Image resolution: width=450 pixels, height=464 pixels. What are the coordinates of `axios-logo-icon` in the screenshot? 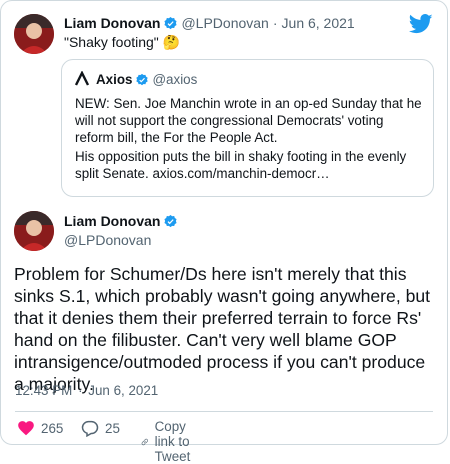 It's located at (82, 78).